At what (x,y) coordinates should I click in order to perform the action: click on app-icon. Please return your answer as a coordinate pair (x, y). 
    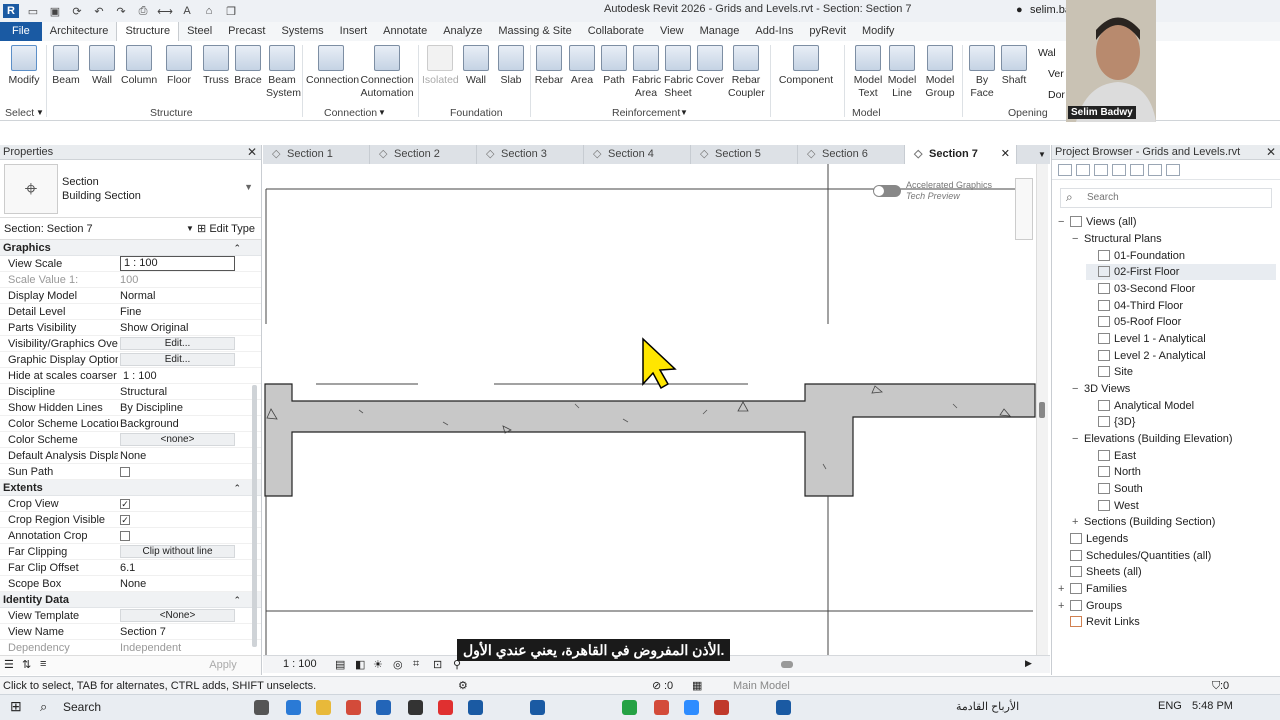
    Looking at the image, I should click on (415, 707).